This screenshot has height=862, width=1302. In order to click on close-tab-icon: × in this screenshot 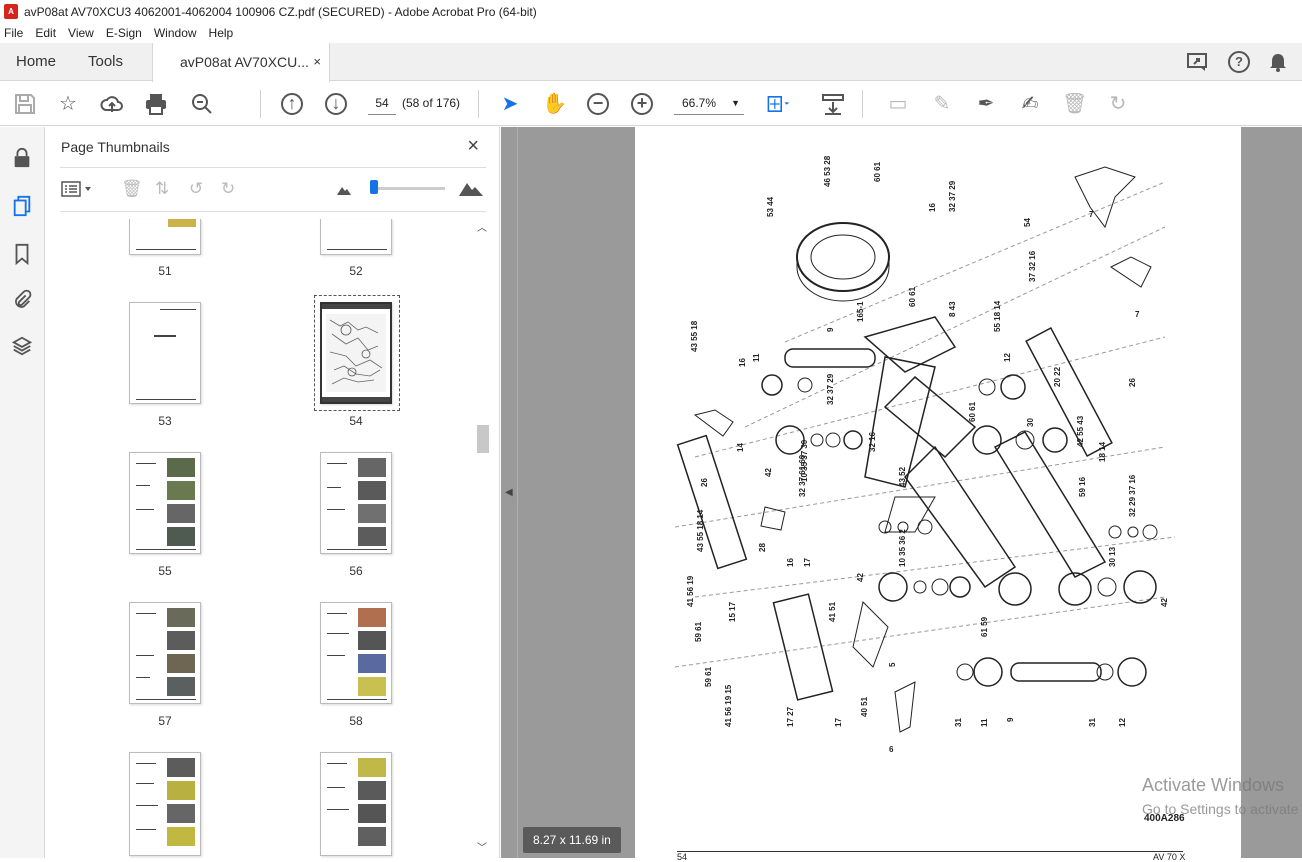, I will do `click(317, 62)`.